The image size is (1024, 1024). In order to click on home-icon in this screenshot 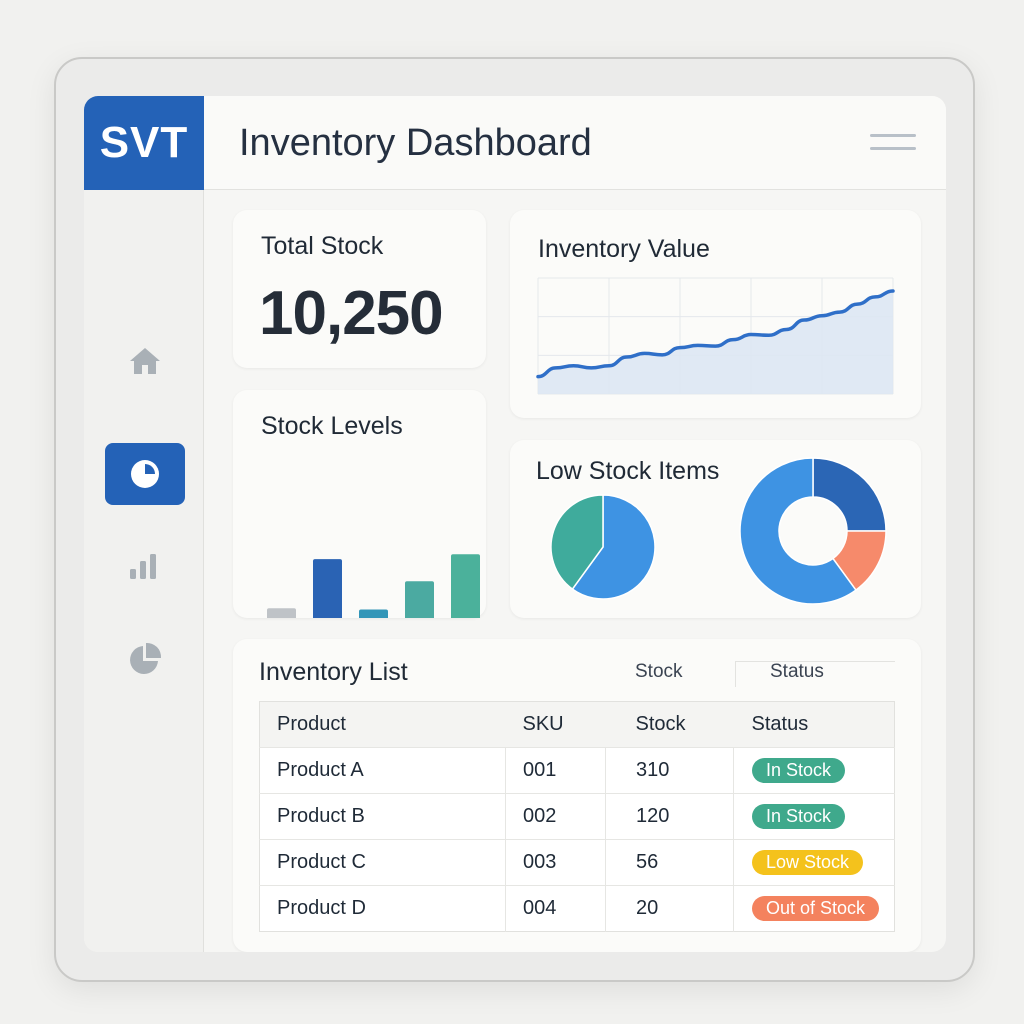, I will do `click(145, 361)`.